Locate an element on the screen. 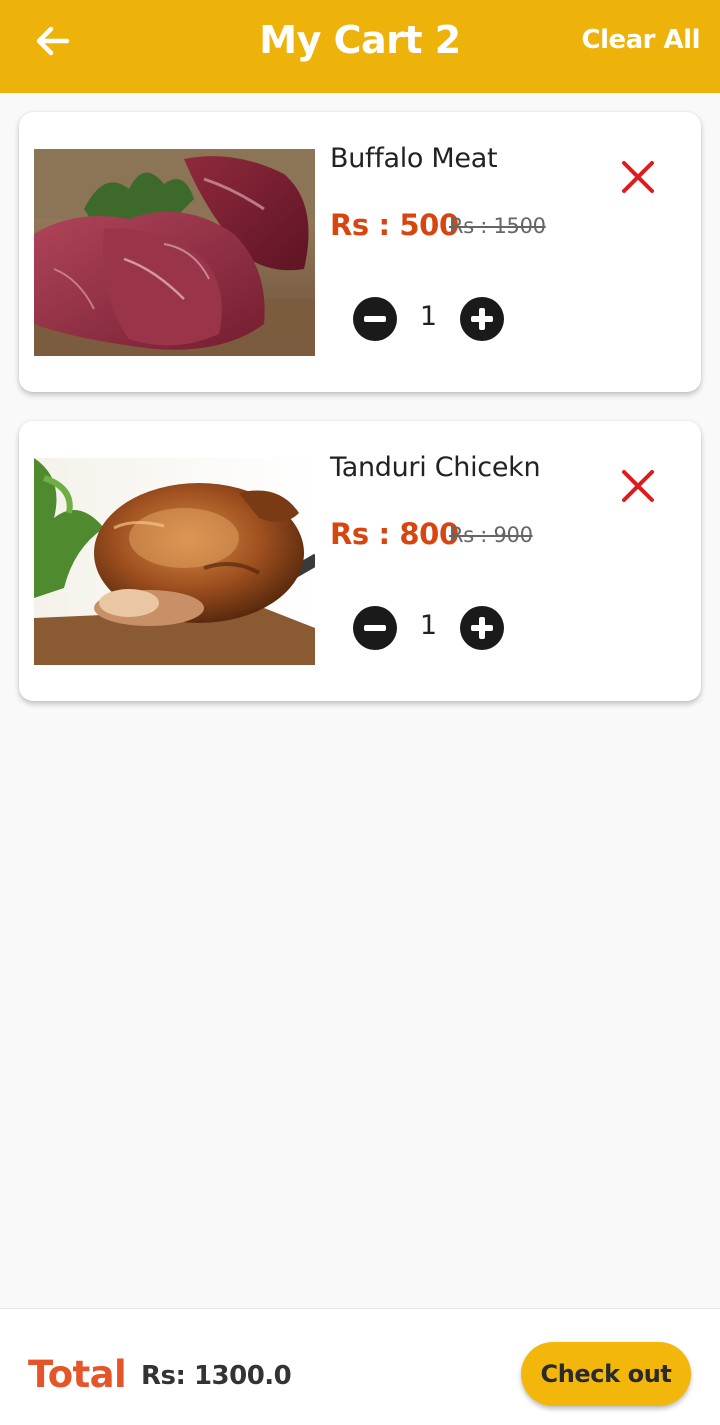 The width and height of the screenshot is (720, 1425). product-price: Rs : 500 is located at coordinates (394, 225).